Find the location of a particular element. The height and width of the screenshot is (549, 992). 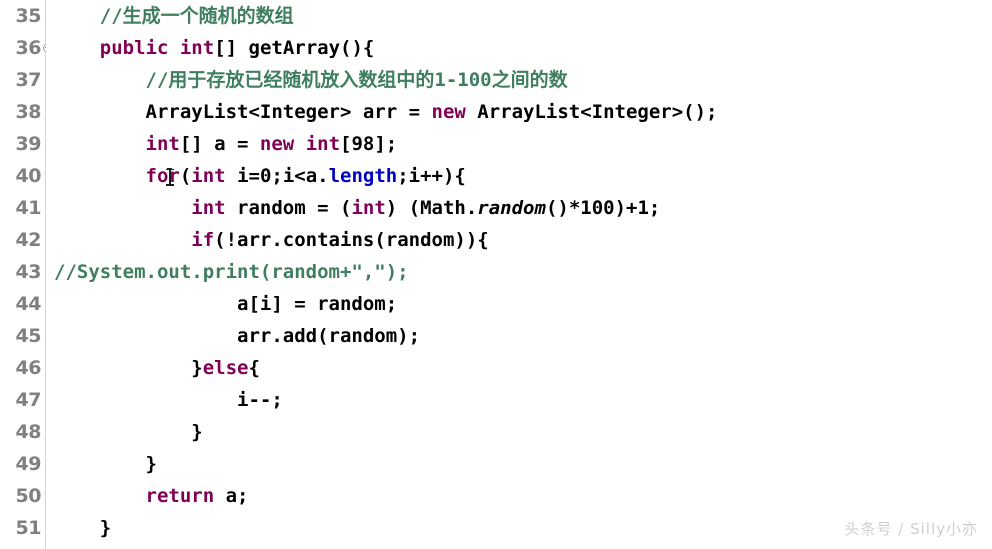

code-token-field: length is located at coordinates (363, 176).